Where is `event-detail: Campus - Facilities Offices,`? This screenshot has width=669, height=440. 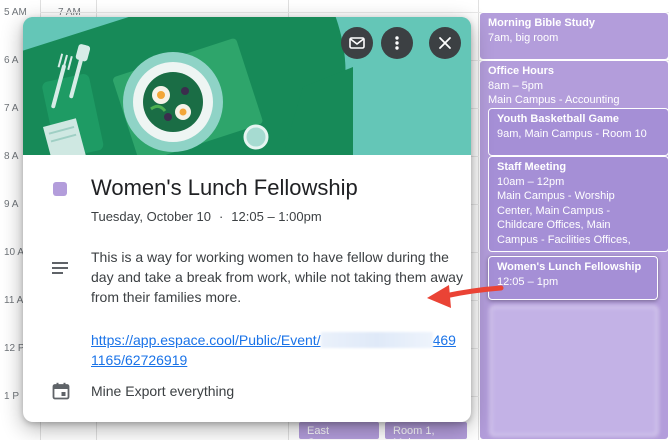
event-detail: Campus - Facilities Offices, is located at coordinates (564, 239).